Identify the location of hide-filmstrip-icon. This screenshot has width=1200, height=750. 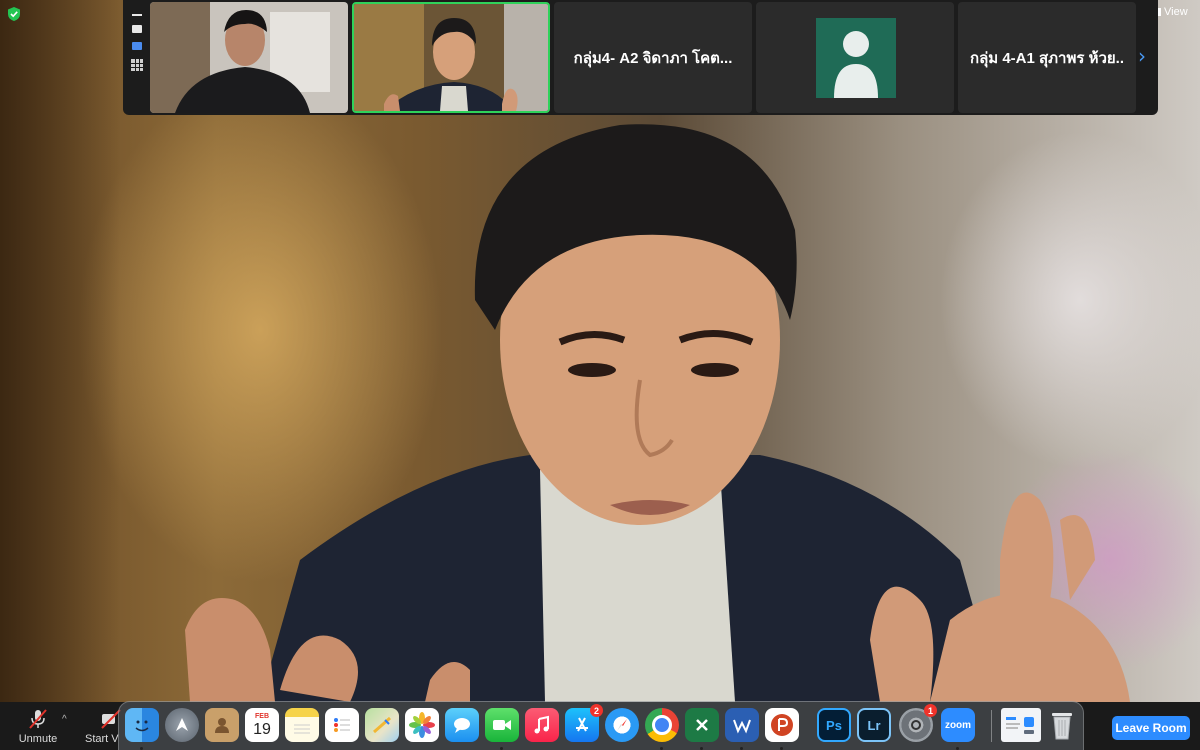
(137, 15).